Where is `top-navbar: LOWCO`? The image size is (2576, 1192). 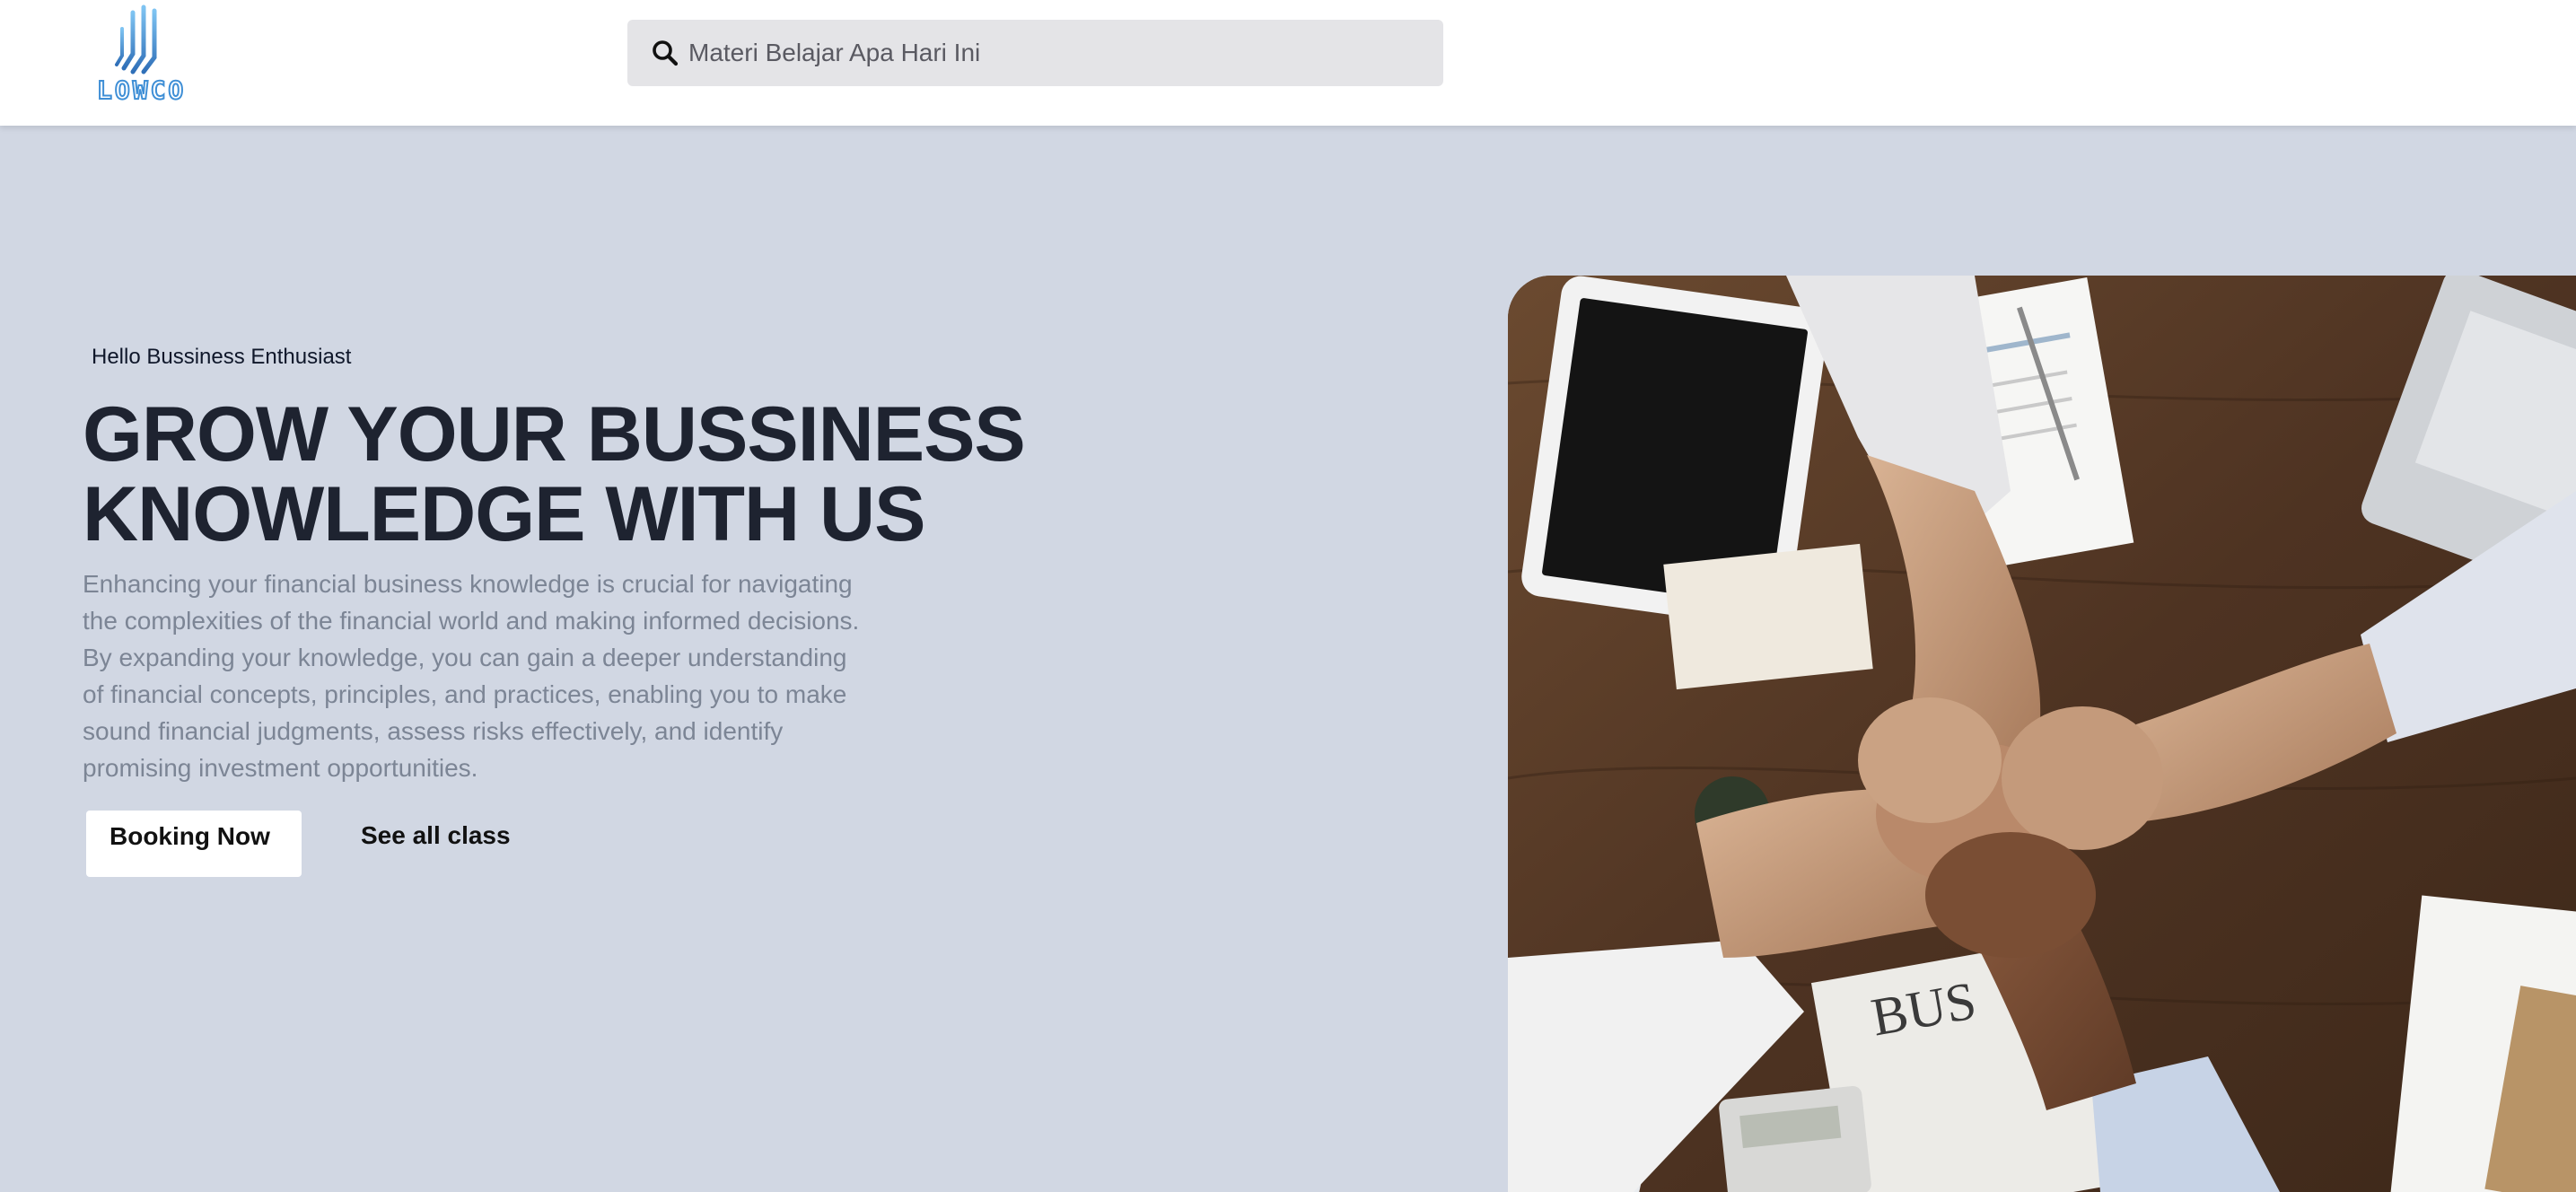 top-navbar: LOWCO is located at coordinates (1288, 63).